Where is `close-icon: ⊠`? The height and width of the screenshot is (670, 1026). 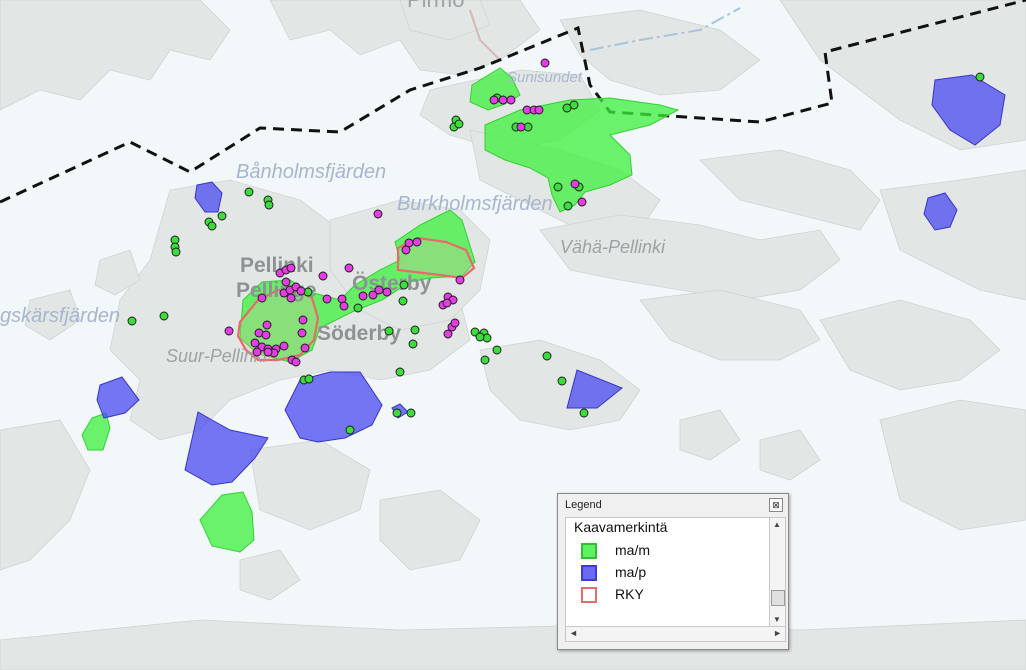
close-icon: ⊠ is located at coordinates (776, 505).